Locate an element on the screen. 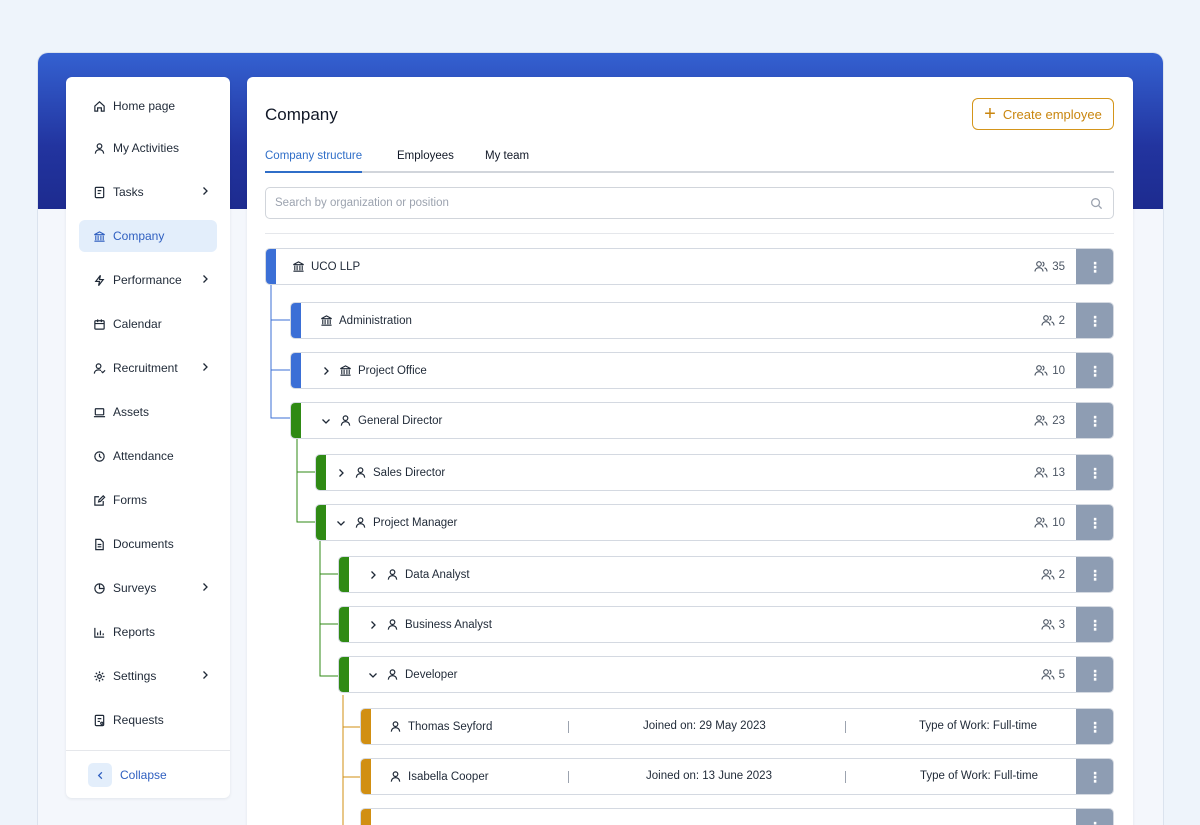  sidebar-item-my-activities: My Activities is located at coordinates (148, 148).